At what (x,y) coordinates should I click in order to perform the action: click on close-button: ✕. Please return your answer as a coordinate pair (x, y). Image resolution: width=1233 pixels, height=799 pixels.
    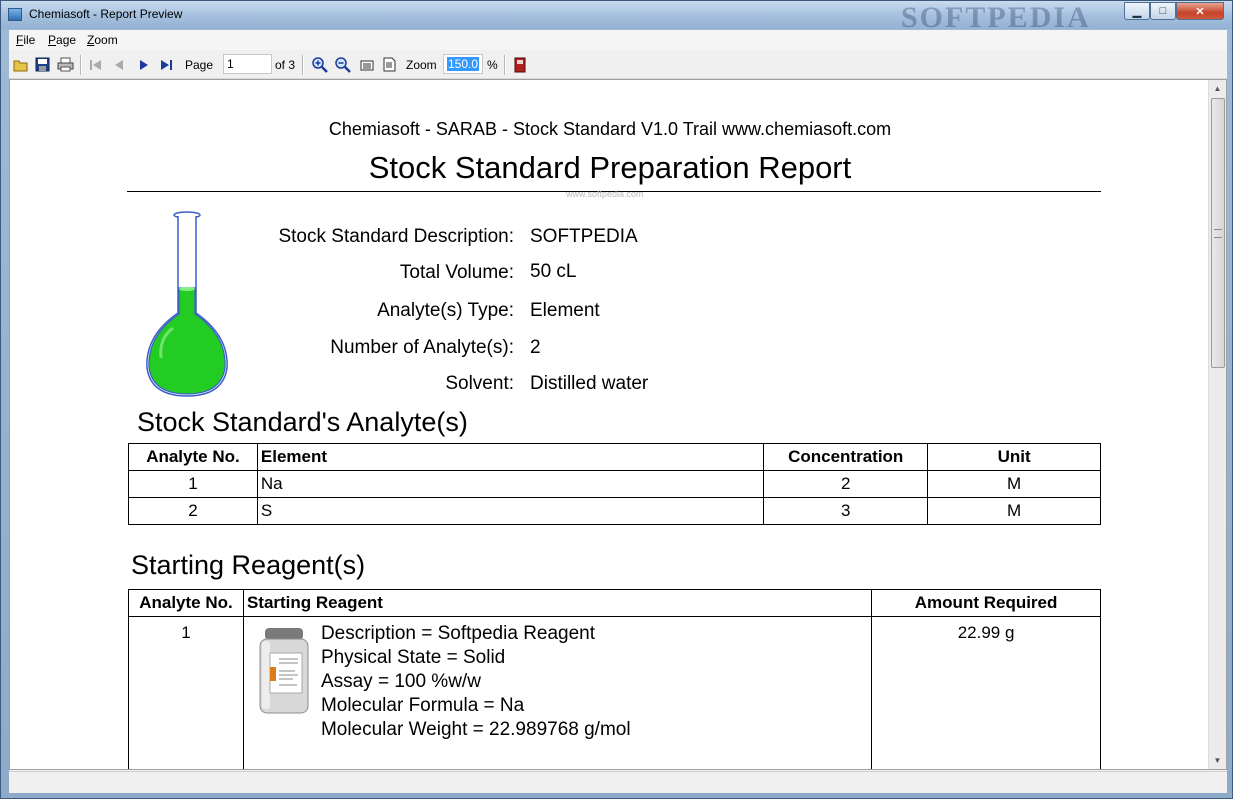
    Looking at the image, I should click on (1200, 11).